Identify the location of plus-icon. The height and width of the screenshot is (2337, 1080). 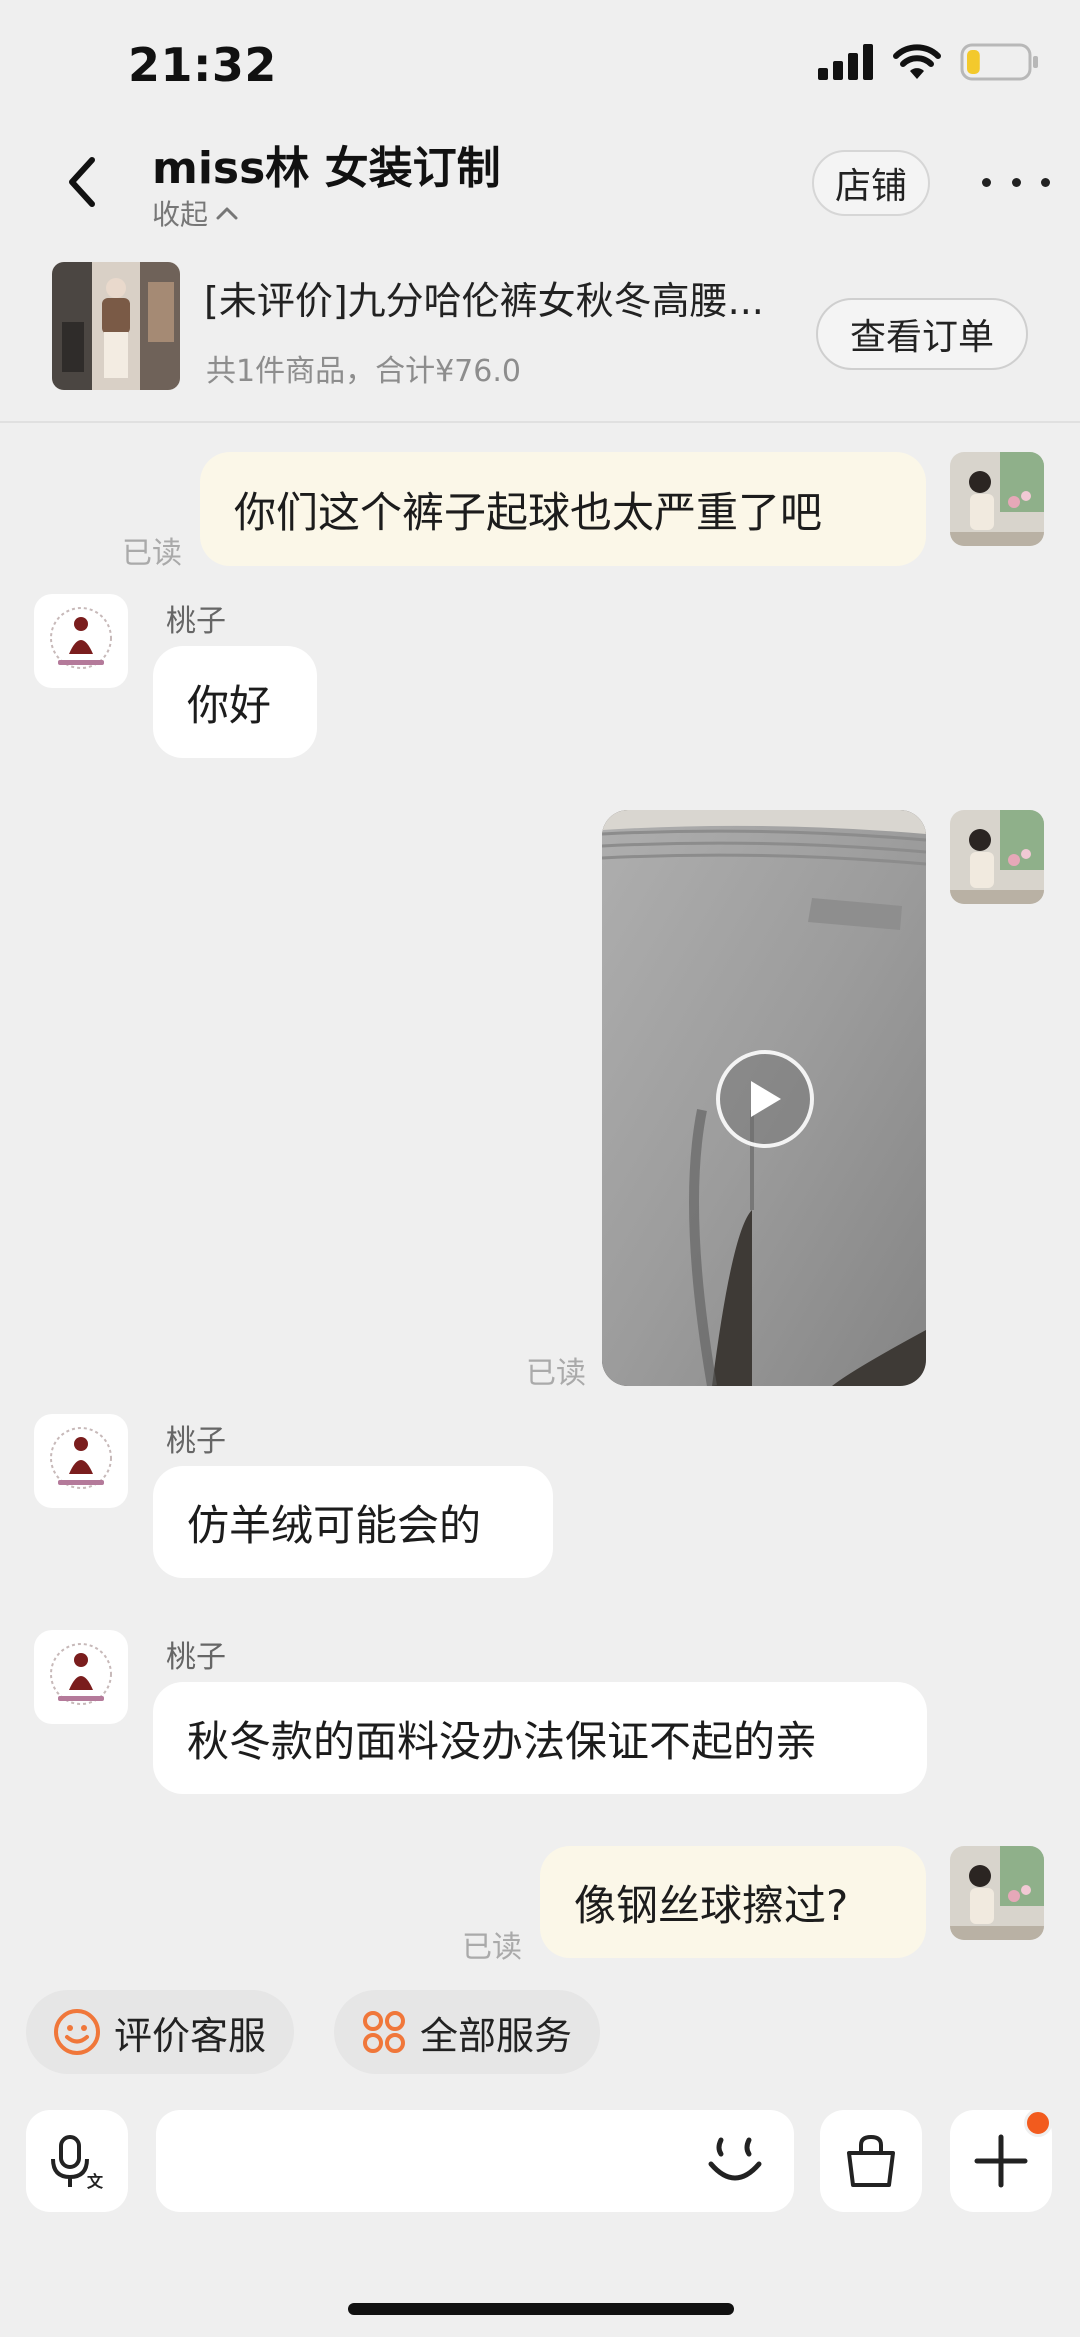
(1001, 2161).